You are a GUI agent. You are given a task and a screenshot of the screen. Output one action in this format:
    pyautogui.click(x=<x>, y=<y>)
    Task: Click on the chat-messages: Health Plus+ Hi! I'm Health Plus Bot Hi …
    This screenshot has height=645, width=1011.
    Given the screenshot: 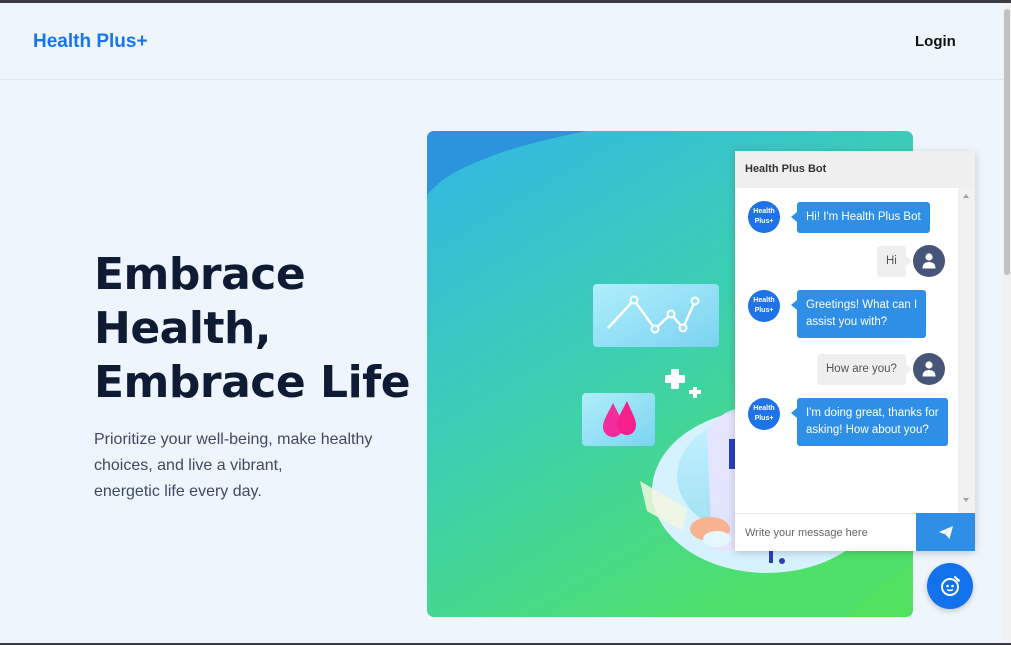 What is the action you would take?
    pyautogui.click(x=846, y=350)
    